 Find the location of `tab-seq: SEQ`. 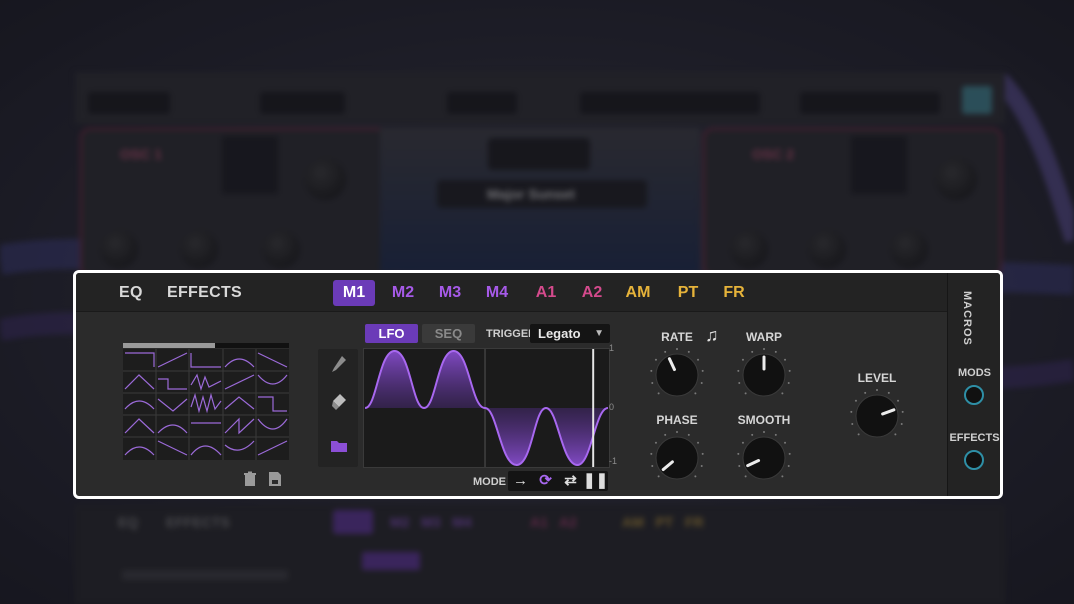

tab-seq: SEQ is located at coordinates (448, 333).